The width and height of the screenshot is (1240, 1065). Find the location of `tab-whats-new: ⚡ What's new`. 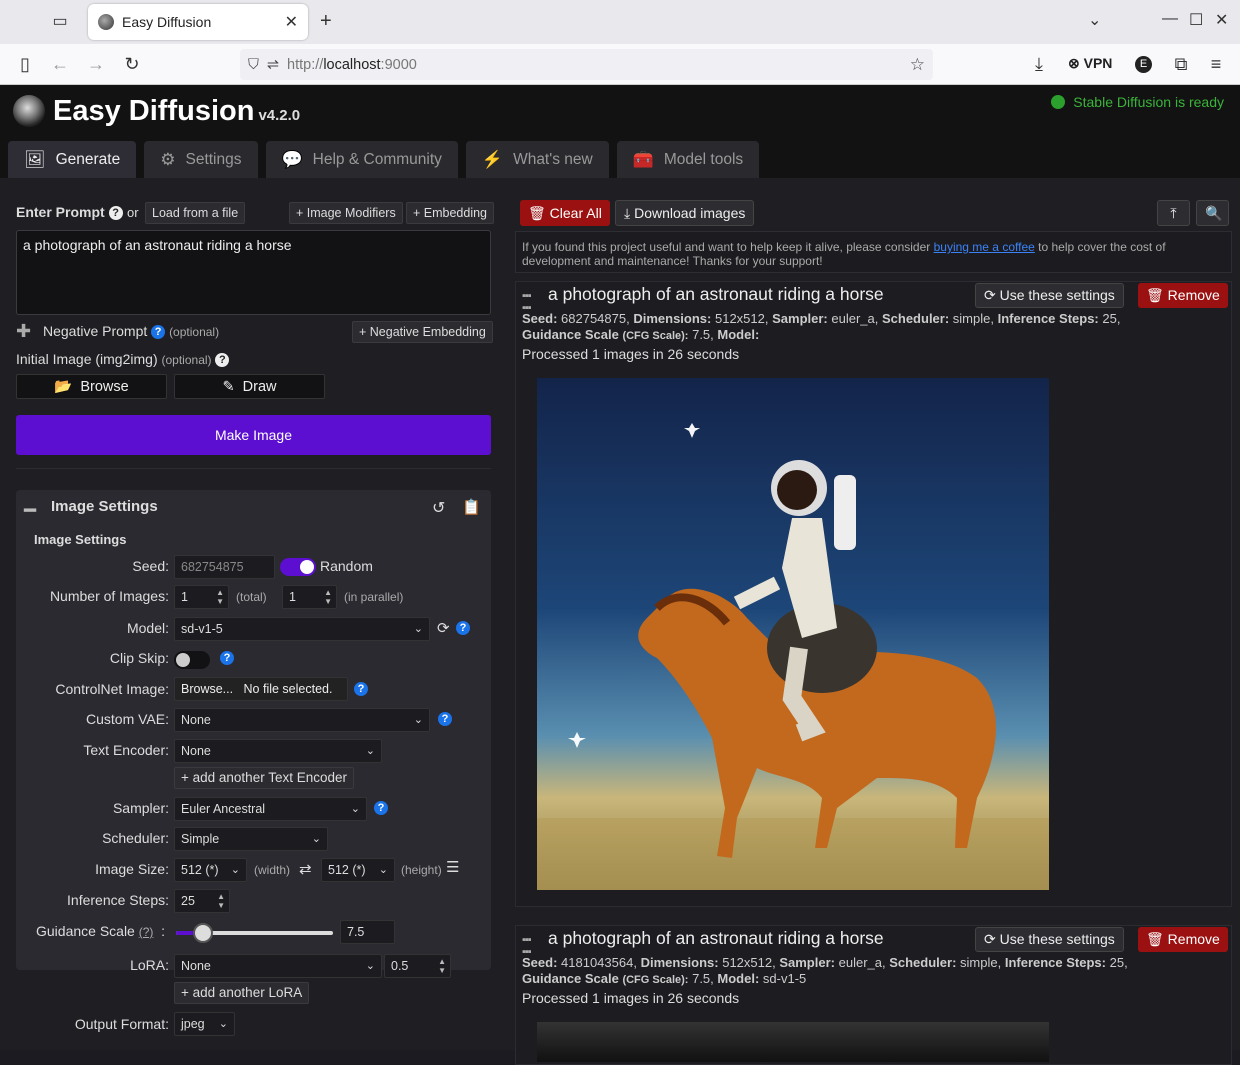

tab-whats-new: ⚡ What's new is located at coordinates (537, 159).